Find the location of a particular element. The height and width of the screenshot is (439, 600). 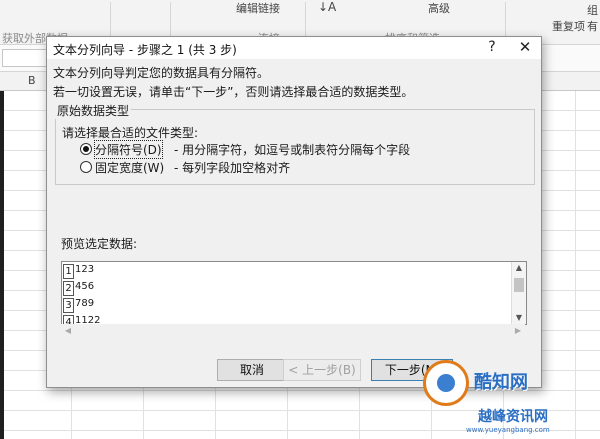

ribbon-edge-label: 有 is located at coordinates (592, 26).